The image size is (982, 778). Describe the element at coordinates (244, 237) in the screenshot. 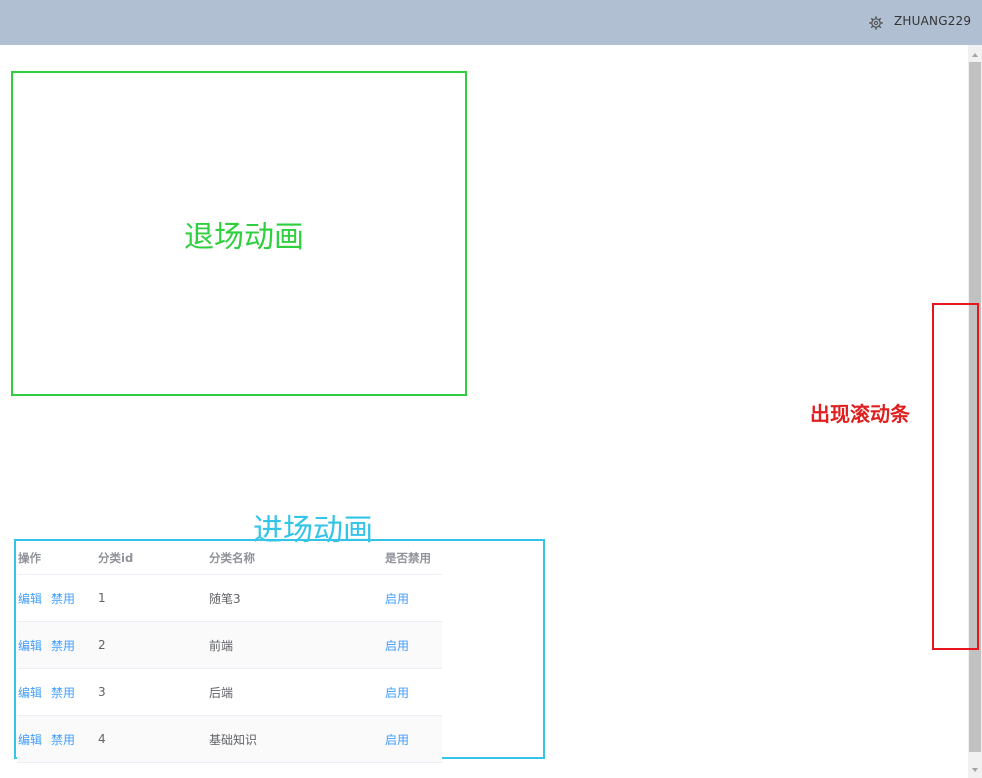

I see `exit-animation-label: 退场动画` at that location.